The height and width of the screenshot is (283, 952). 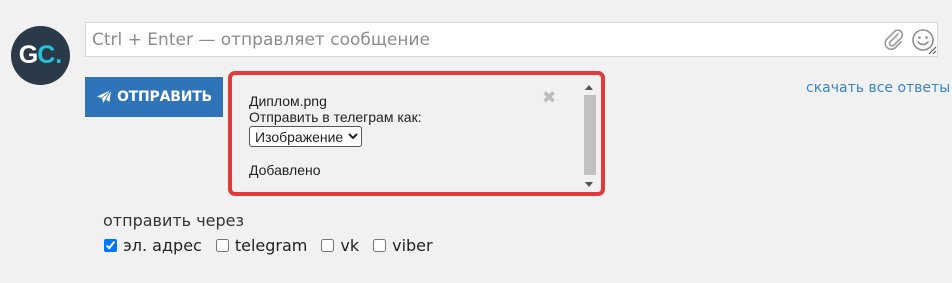 What do you see at coordinates (110, 245) in the screenshot?
I see `channel-email-checkbox` at bounding box center [110, 245].